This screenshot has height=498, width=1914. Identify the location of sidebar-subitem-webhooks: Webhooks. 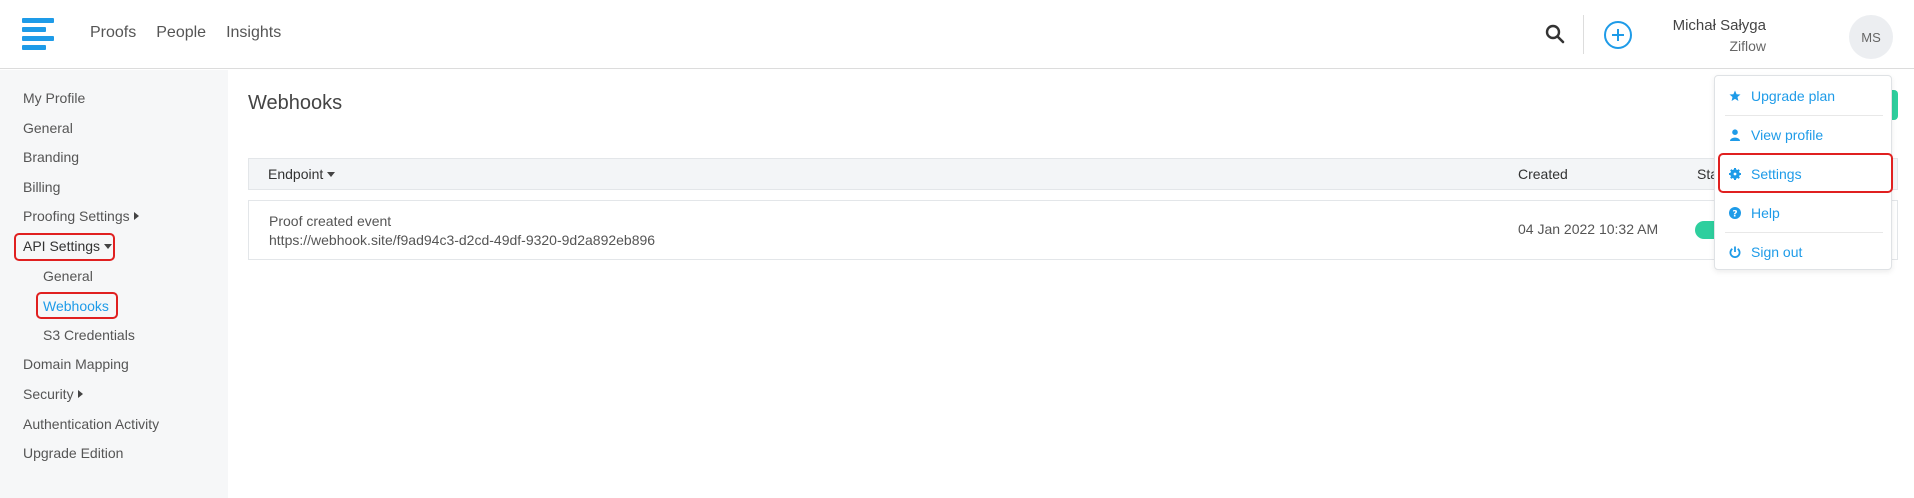
(76, 306).